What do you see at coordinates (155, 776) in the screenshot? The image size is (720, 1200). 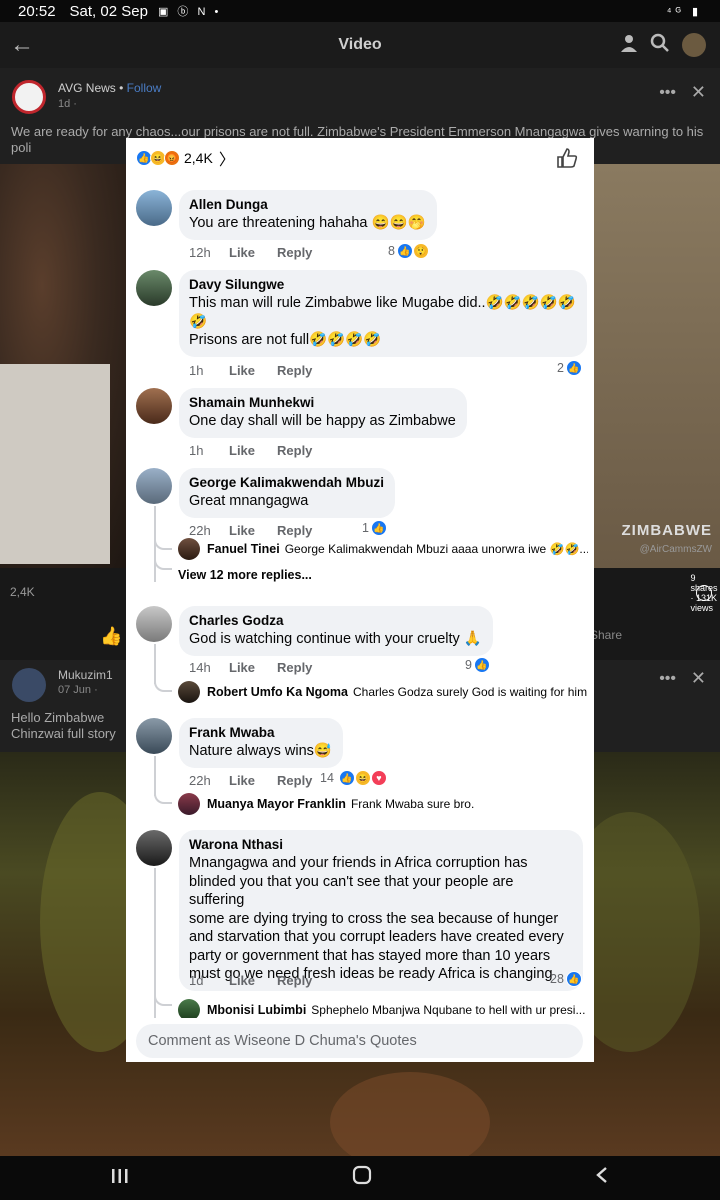 I see `thread-line` at bounding box center [155, 776].